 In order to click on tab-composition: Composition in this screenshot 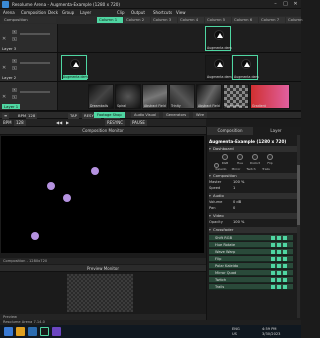, I will do `click(230, 131)`.